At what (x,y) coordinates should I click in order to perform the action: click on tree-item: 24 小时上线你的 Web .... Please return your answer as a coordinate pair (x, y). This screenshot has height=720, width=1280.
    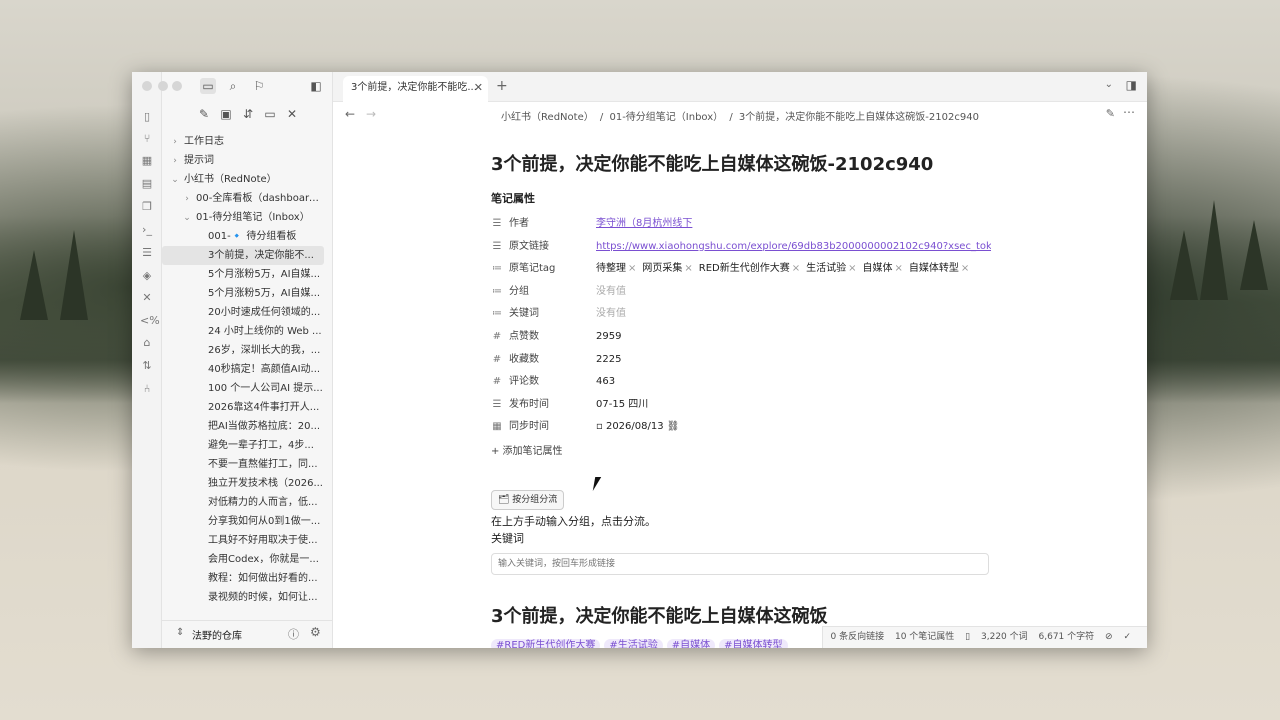
    Looking at the image, I should click on (243, 331).